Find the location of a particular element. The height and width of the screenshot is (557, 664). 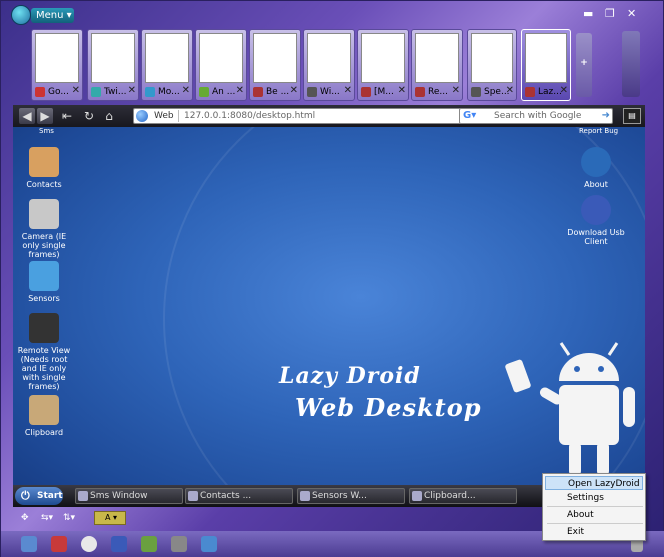

menu-button: Menu ▾ is located at coordinates (52, 15).